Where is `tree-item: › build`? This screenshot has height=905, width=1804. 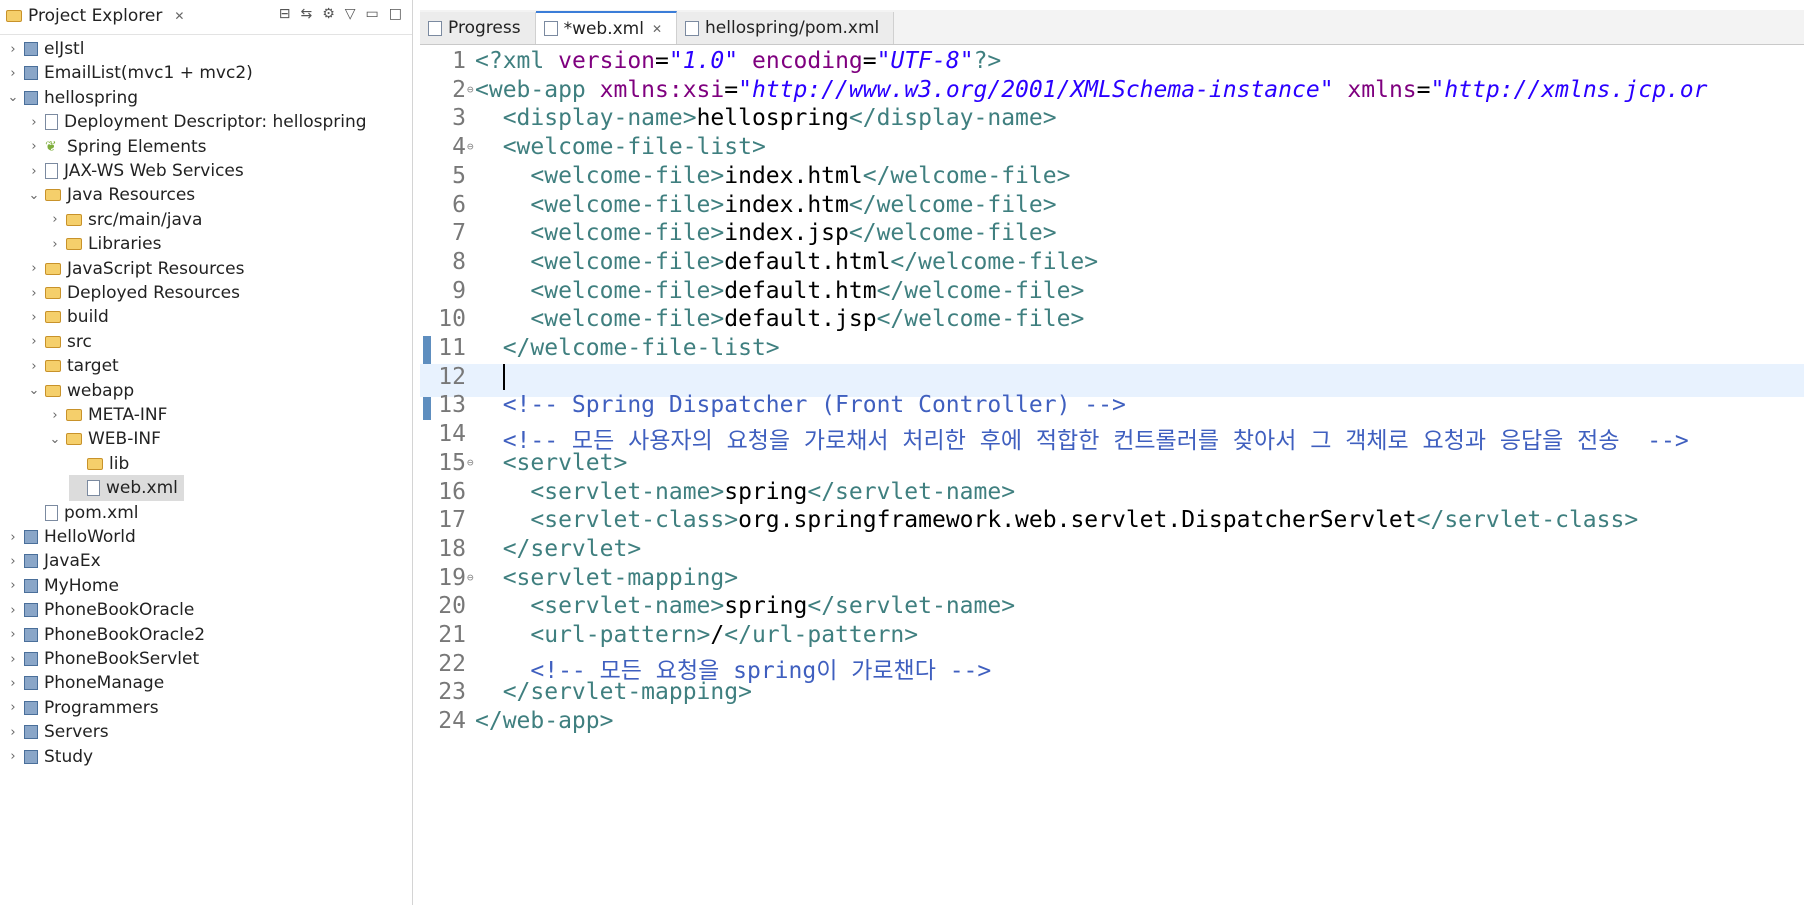 tree-item: › build is located at coordinates (67, 317).